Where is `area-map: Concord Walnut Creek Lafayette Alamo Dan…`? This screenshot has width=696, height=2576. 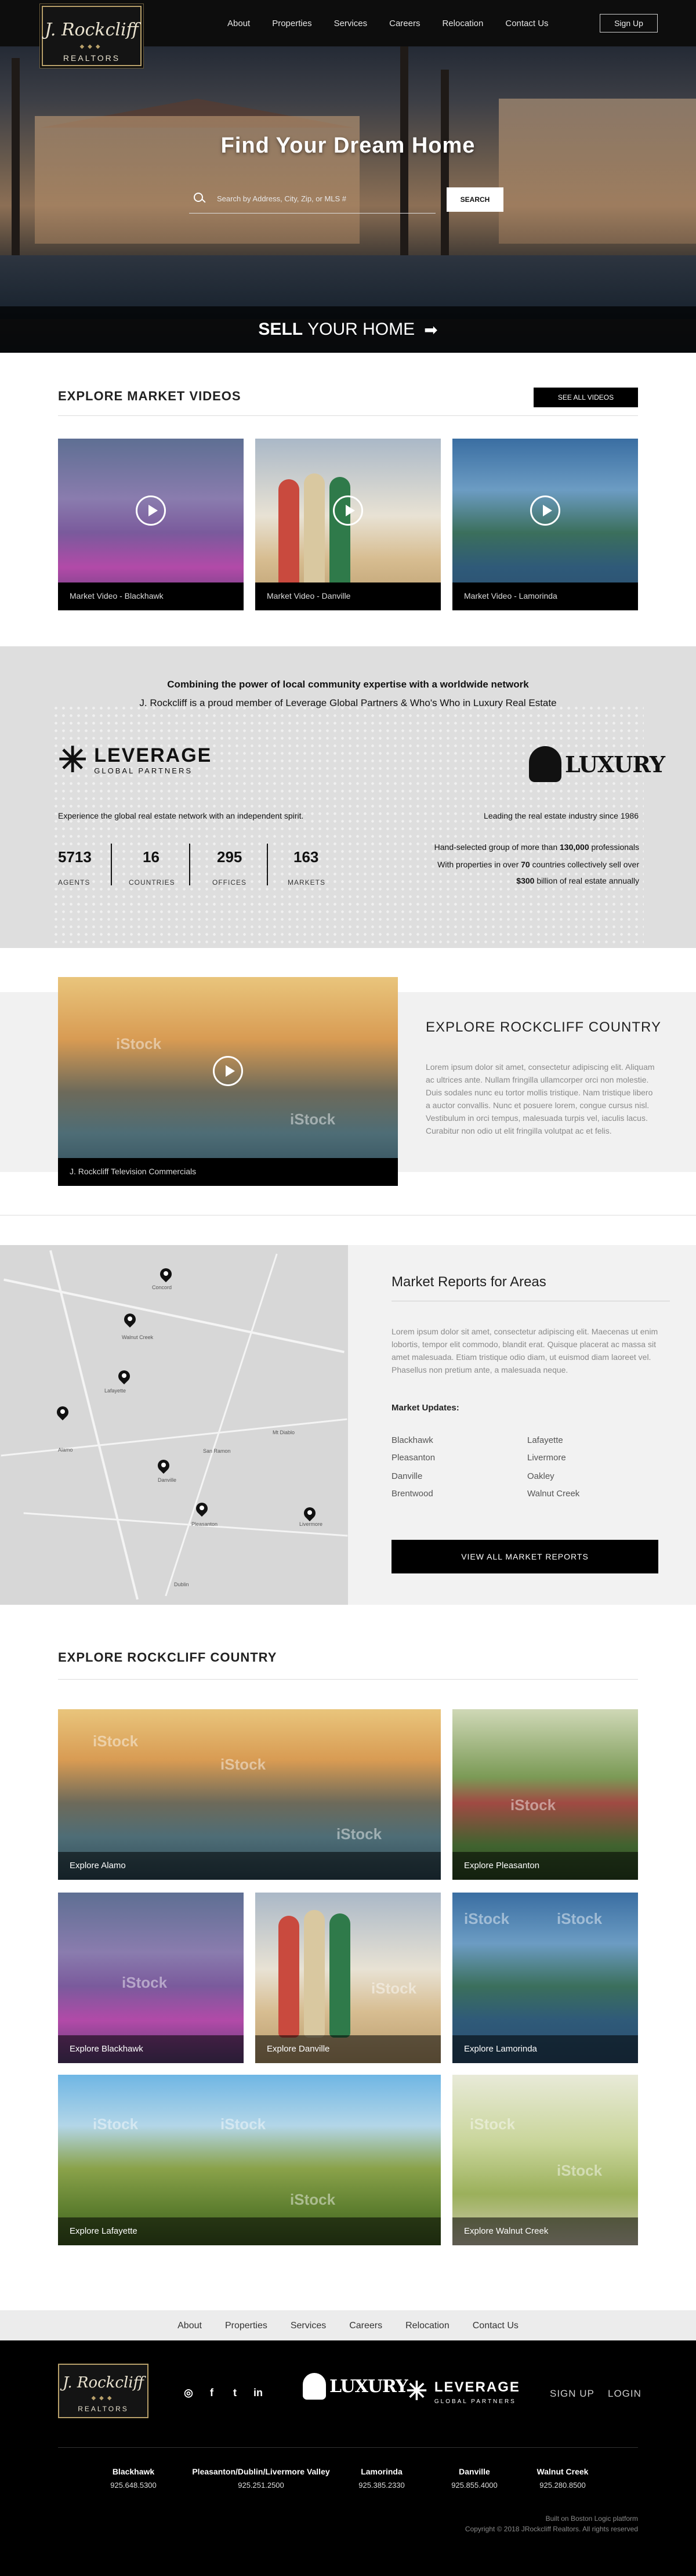
area-map: Concord Walnut Creek Lafayette Alamo Dan… is located at coordinates (174, 1425).